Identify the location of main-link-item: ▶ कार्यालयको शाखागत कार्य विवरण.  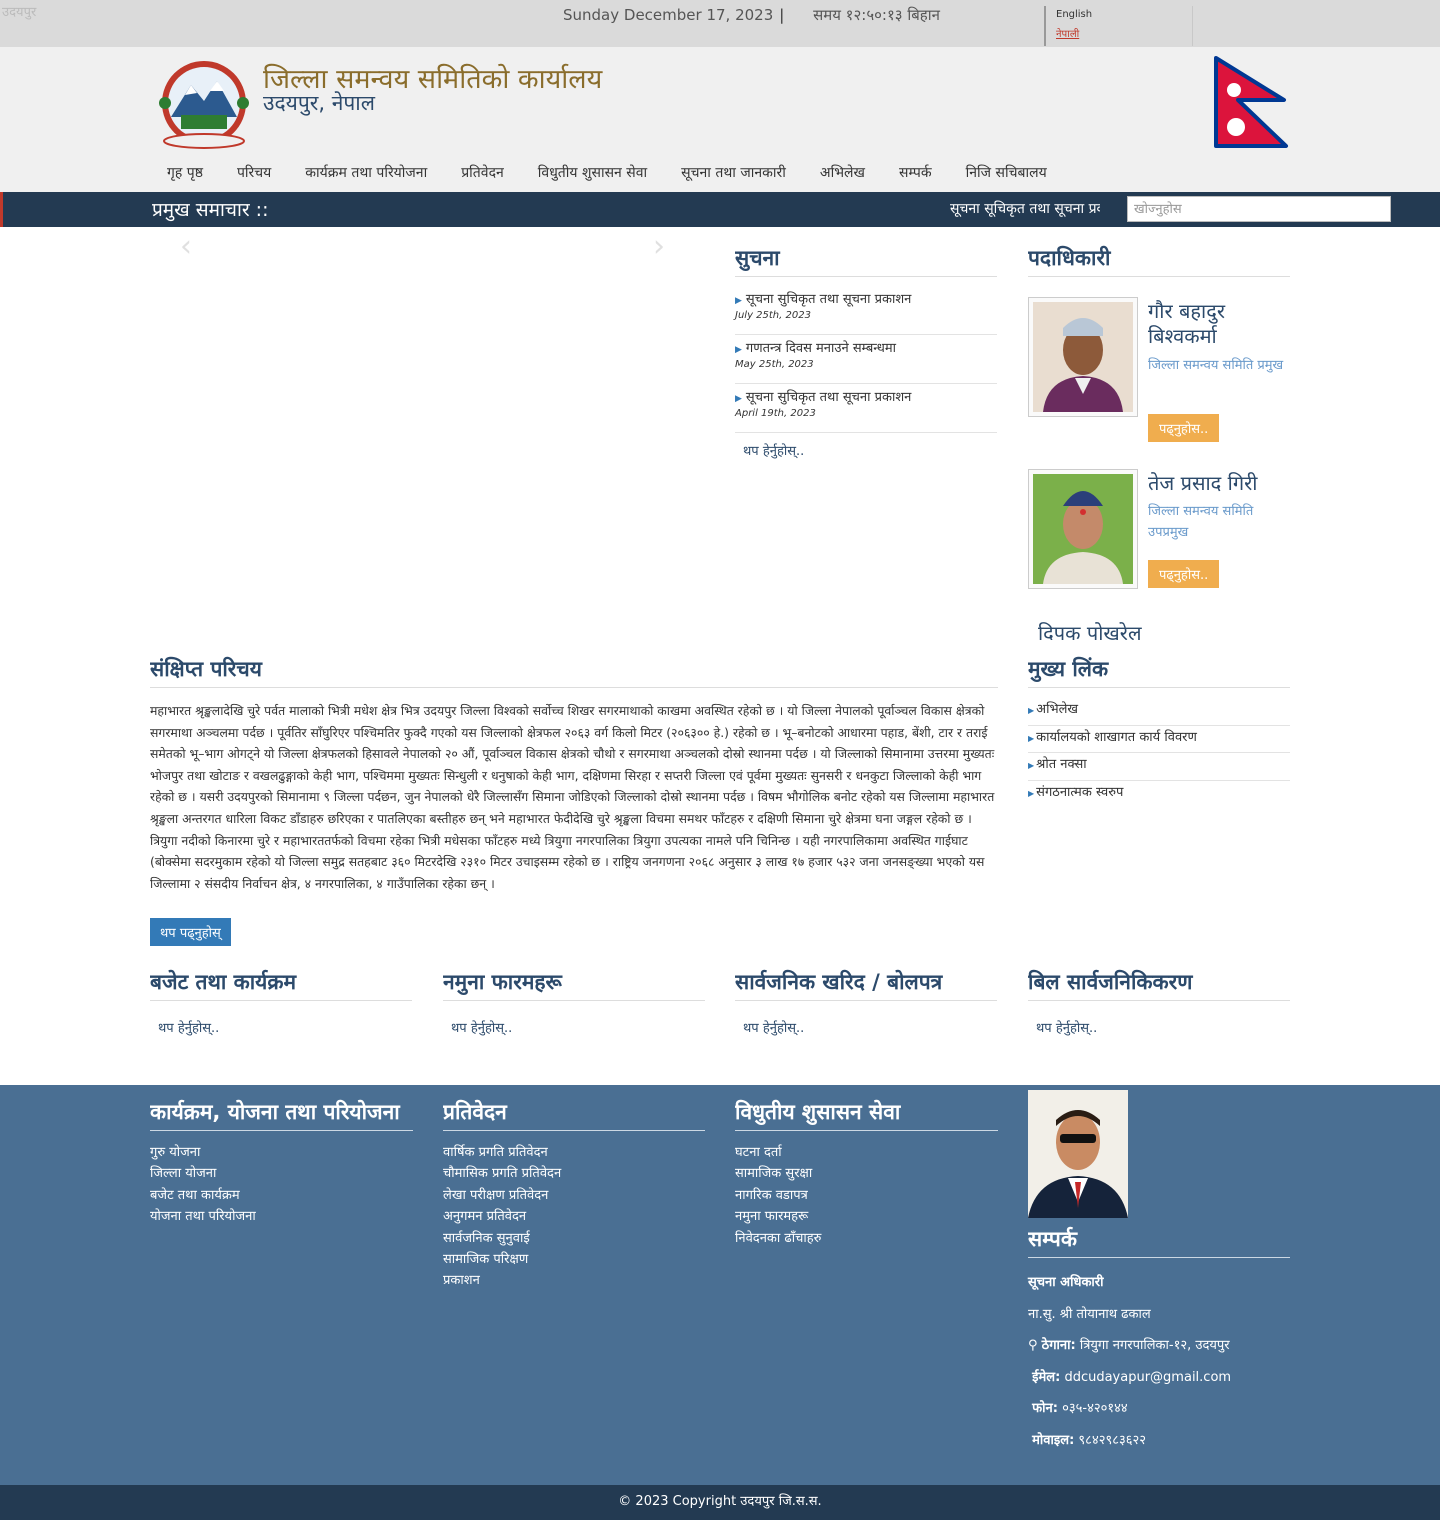
(1159, 739).